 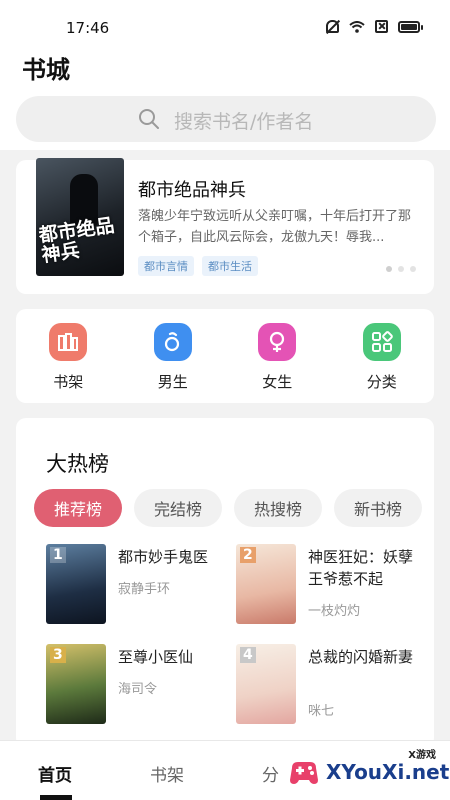 What do you see at coordinates (192, 189) in the screenshot?
I see `featured-book-title: 都市绝品神兵` at bounding box center [192, 189].